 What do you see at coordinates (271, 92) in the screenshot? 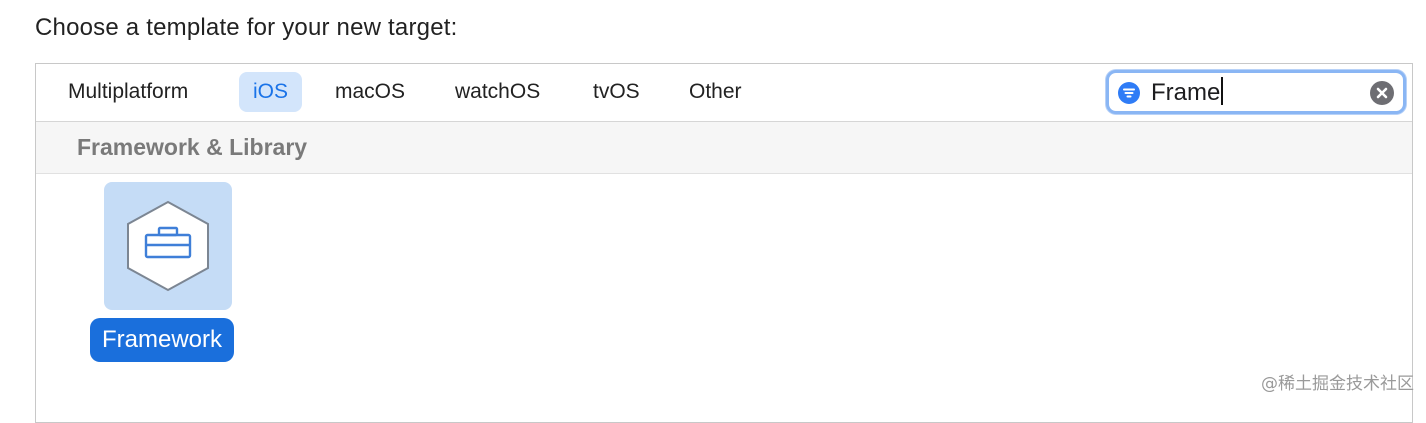
I see `tab-ios: iOS` at bounding box center [271, 92].